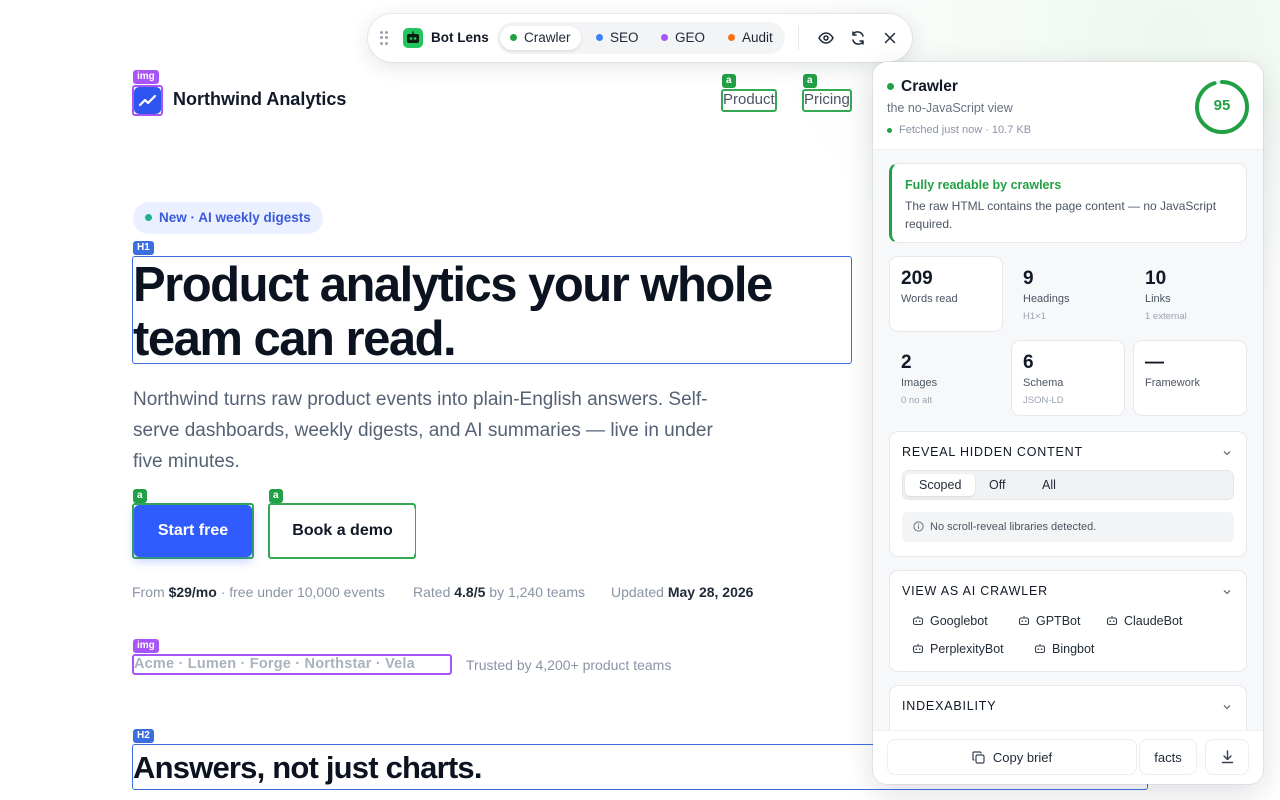 The width and height of the screenshot is (1280, 800). I want to click on mode-crawler: Crawler, so click(540, 38).